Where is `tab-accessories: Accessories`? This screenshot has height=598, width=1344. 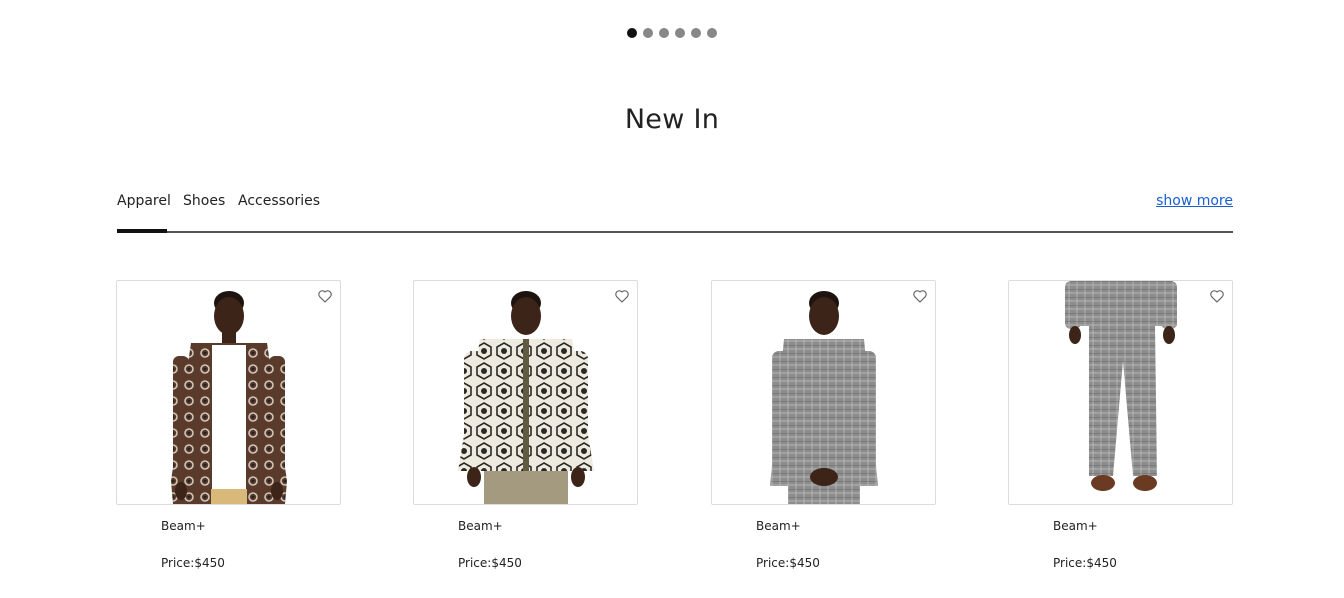 tab-accessories: Accessories is located at coordinates (279, 201).